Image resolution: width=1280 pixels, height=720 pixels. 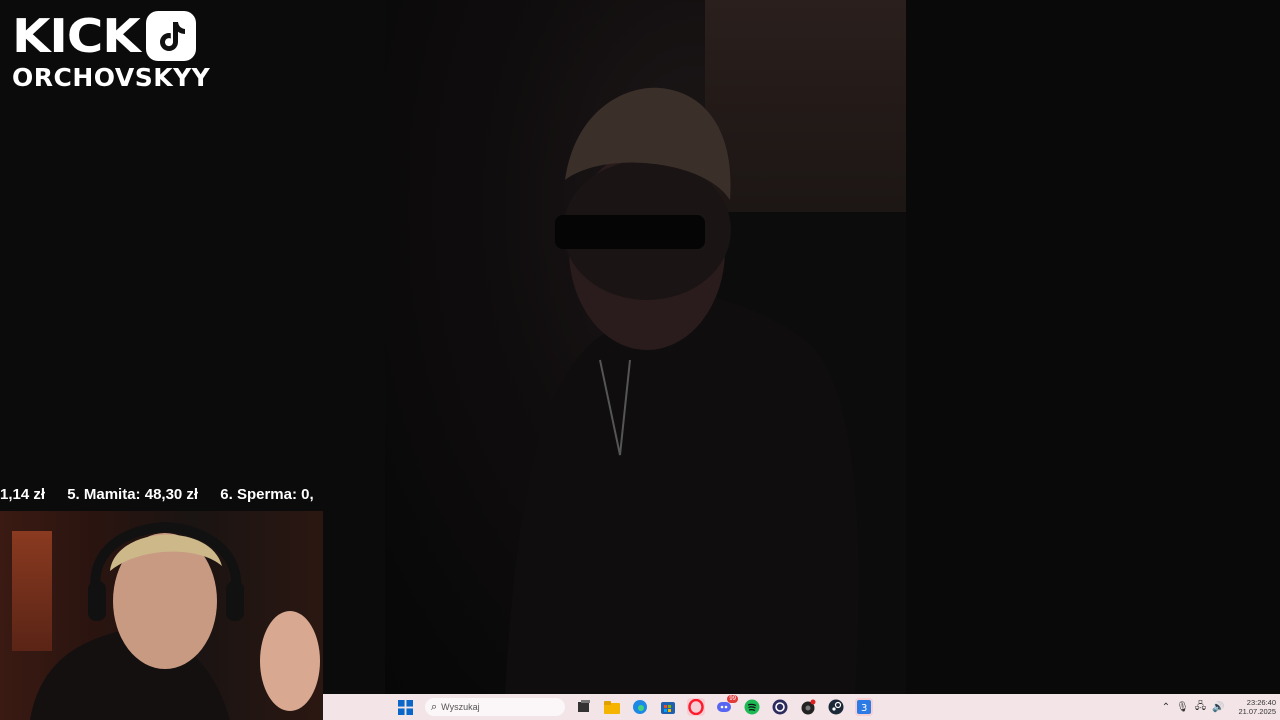 What do you see at coordinates (133, 494) in the screenshot?
I see `ticker-item: 5. Mamita: 48,30 zł` at bounding box center [133, 494].